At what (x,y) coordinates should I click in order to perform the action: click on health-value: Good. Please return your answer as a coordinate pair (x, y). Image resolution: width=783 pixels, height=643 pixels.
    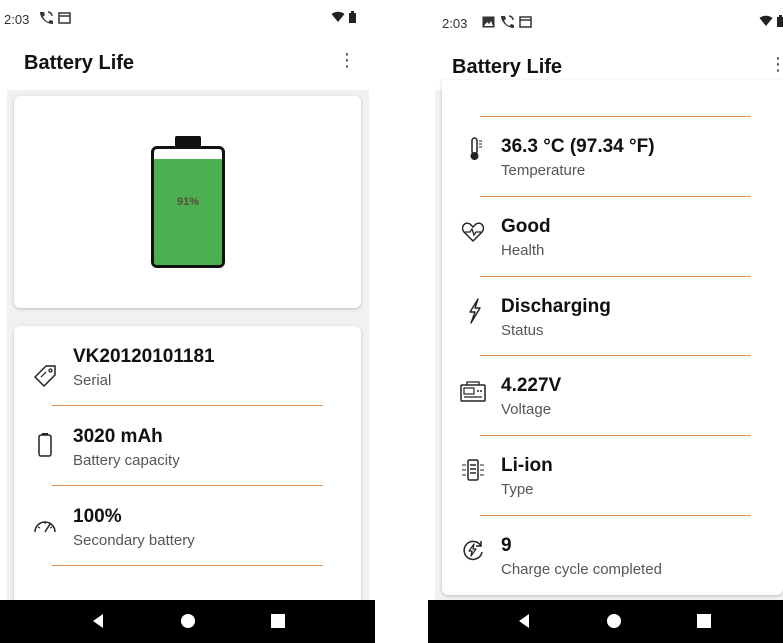
    Looking at the image, I should click on (526, 226).